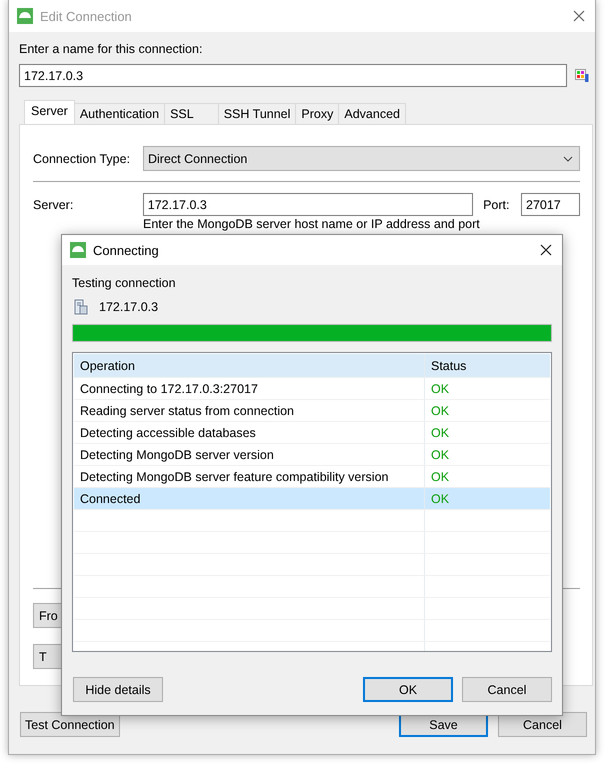 The height and width of the screenshot is (763, 612). I want to click on server-icon, so click(81, 307).